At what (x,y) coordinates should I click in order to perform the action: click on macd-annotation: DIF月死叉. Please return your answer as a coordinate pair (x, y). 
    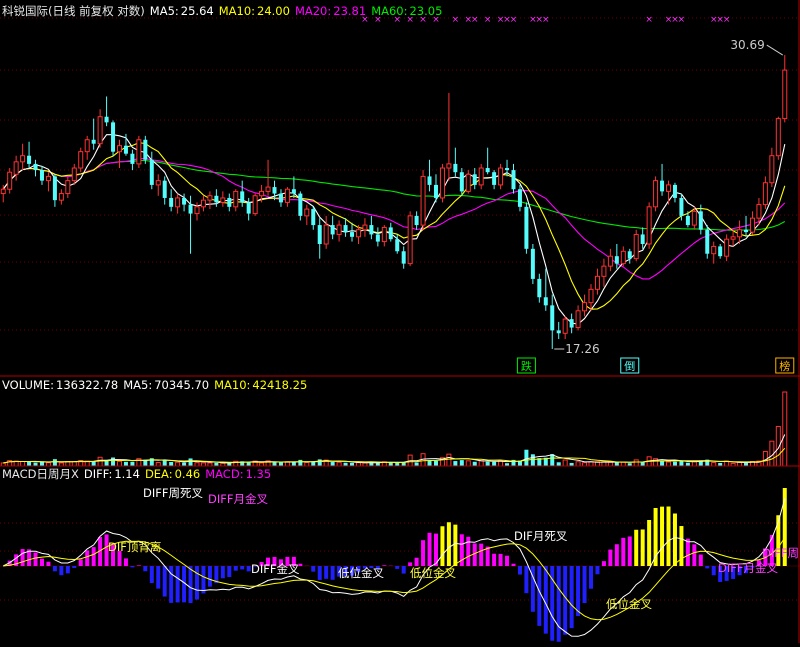
    Looking at the image, I should click on (541, 536).